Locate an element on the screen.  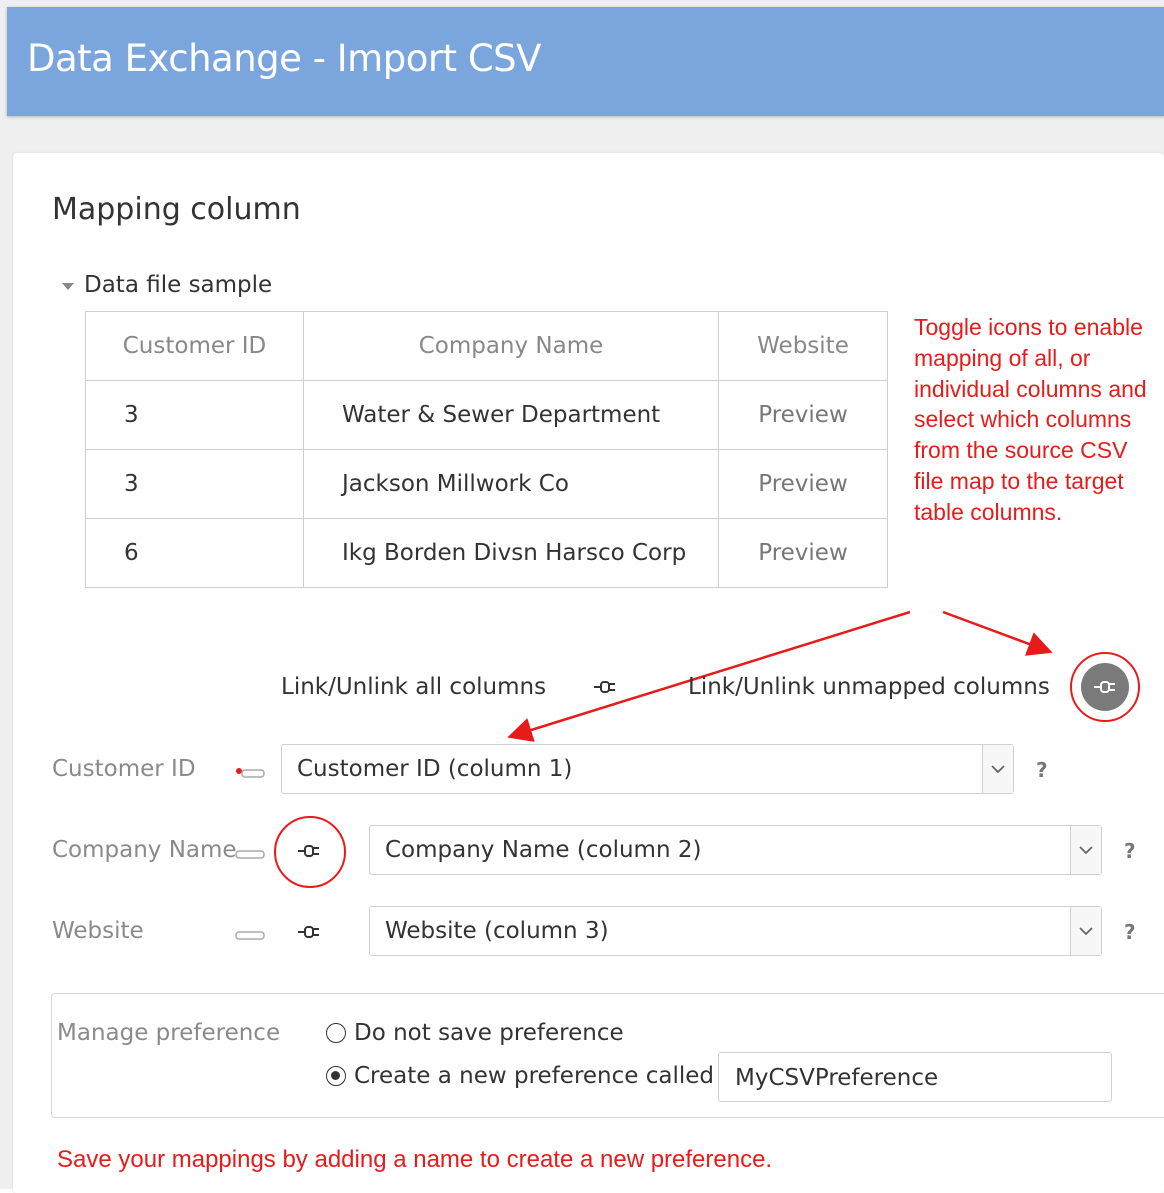
unmapped-plug-toggle is located at coordinates (1105, 687).